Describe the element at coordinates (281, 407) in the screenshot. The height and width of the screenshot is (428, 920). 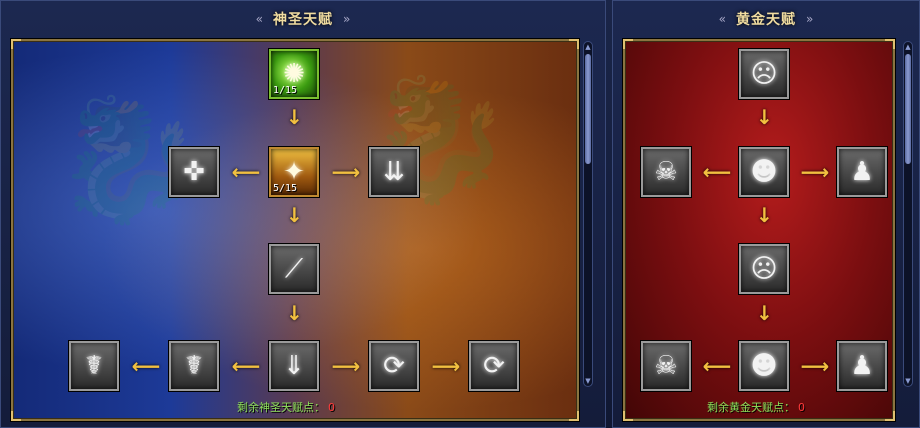
I see `remaining-points-label: 剩余神圣天赋点：` at that location.